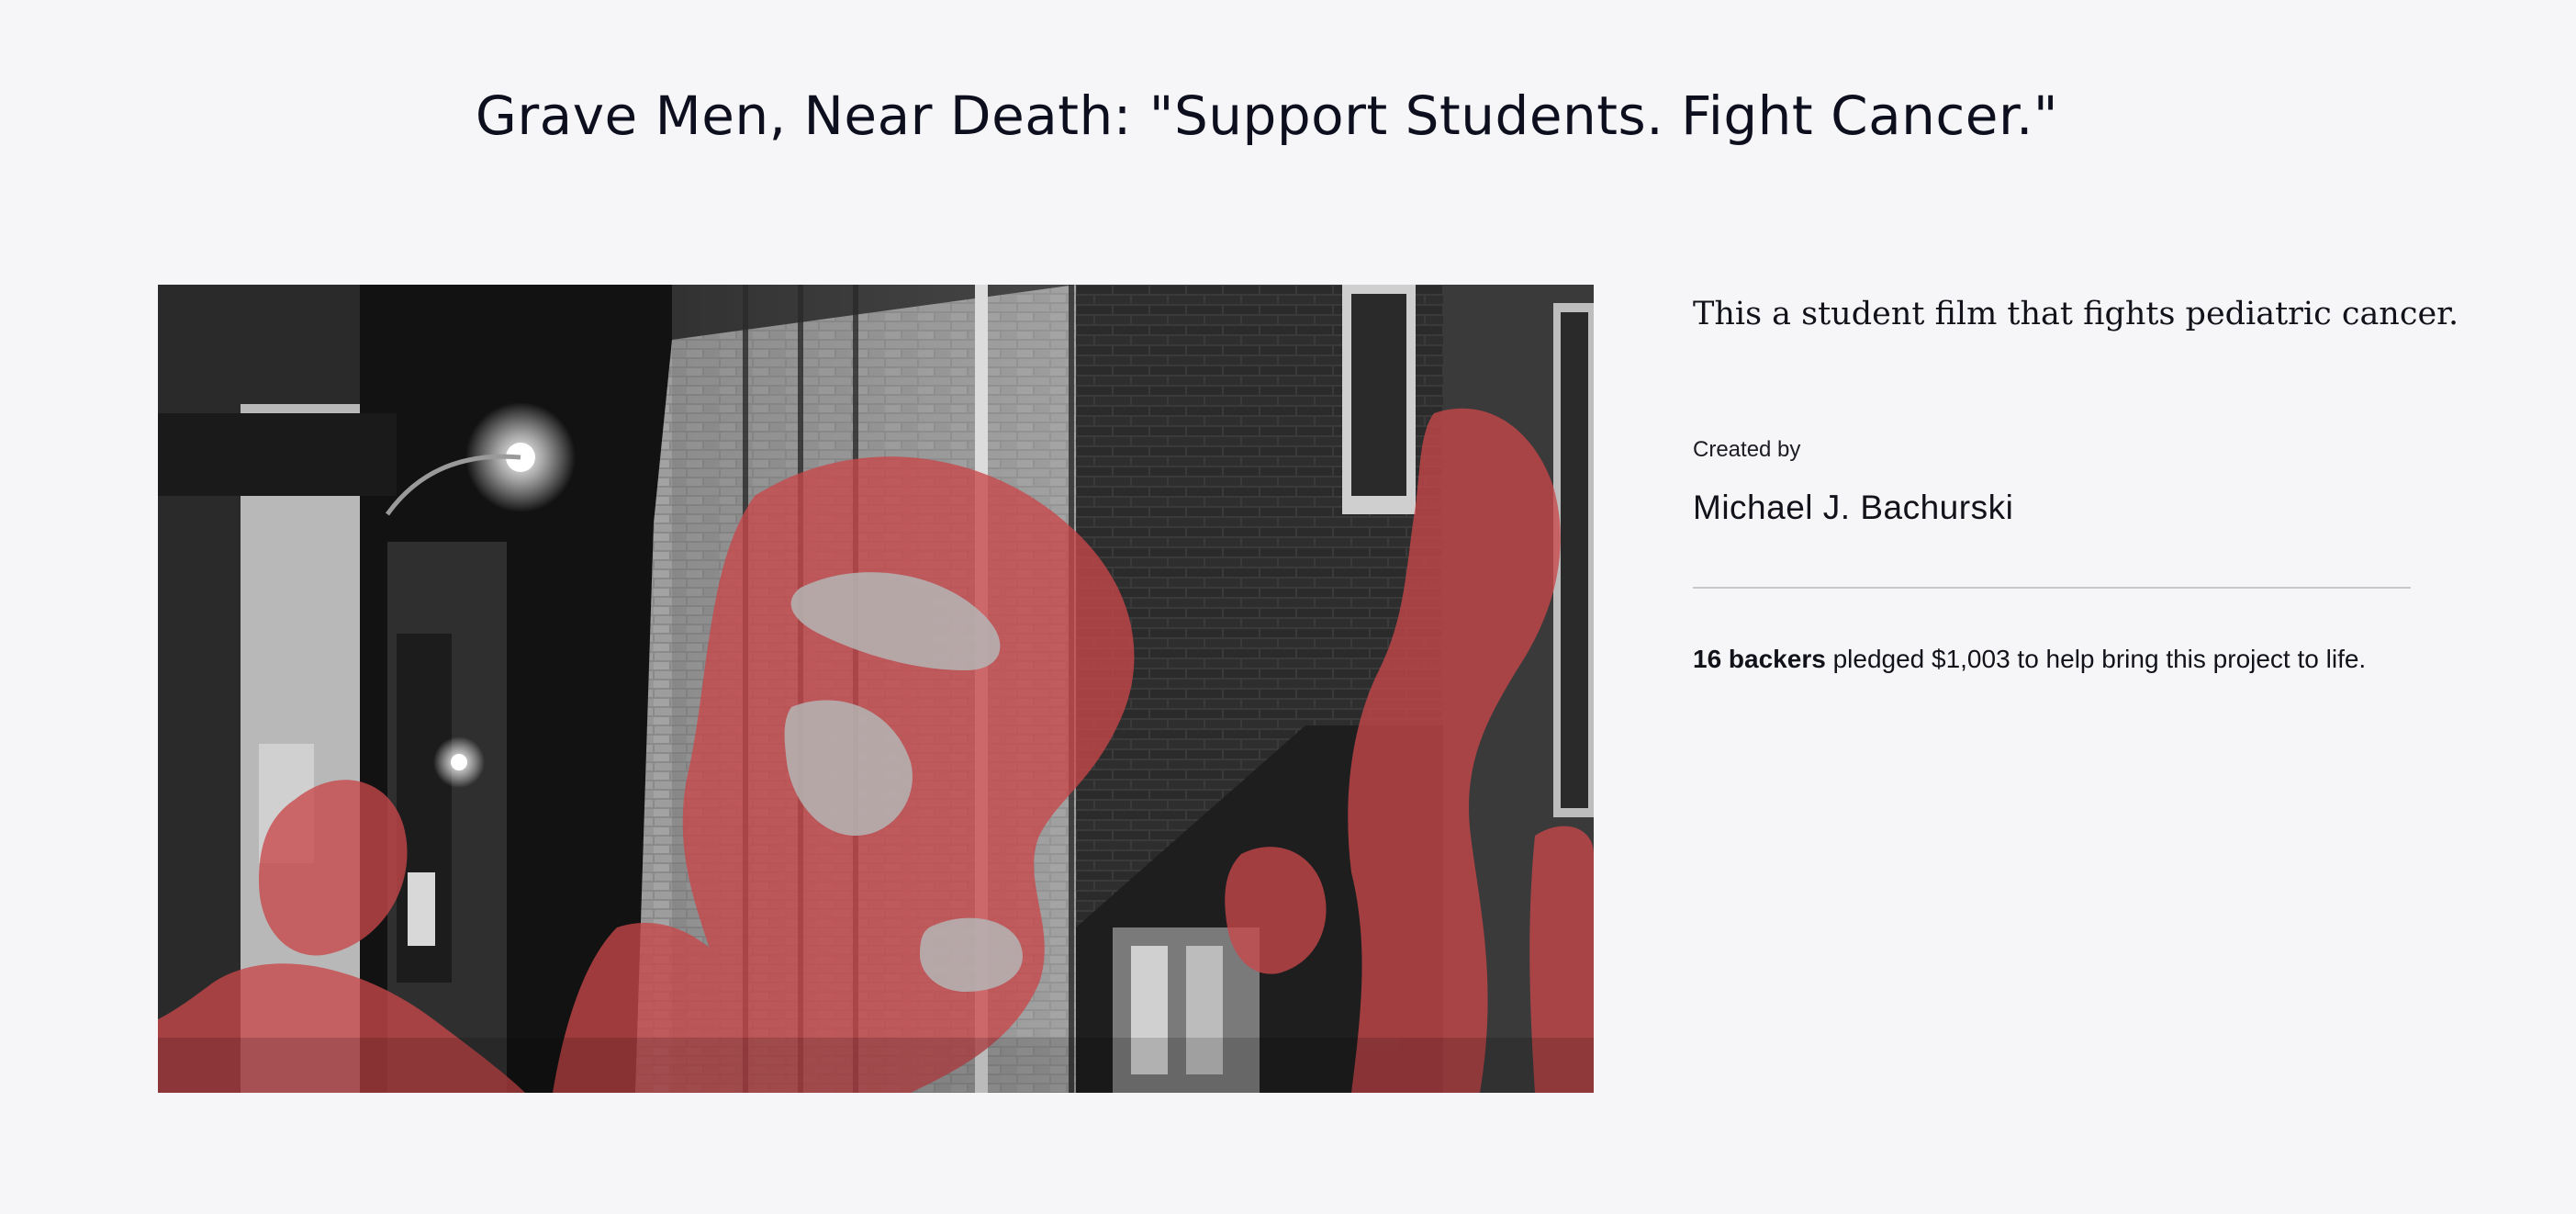 The width and height of the screenshot is (2576, 1214). What do you see at coordinates (1747, 449) in the screenshot?
I see `created-by-label: Created by` at bounding box center [1747, 449].